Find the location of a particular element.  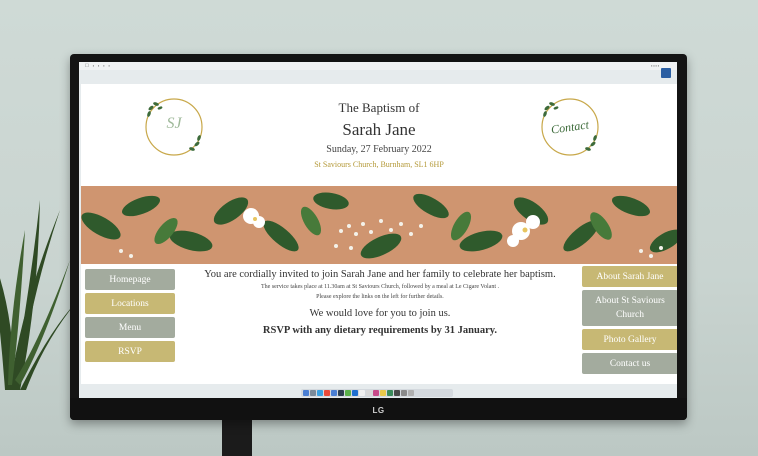

rsvp-button: RSVP is located at coordinates (130, 351).